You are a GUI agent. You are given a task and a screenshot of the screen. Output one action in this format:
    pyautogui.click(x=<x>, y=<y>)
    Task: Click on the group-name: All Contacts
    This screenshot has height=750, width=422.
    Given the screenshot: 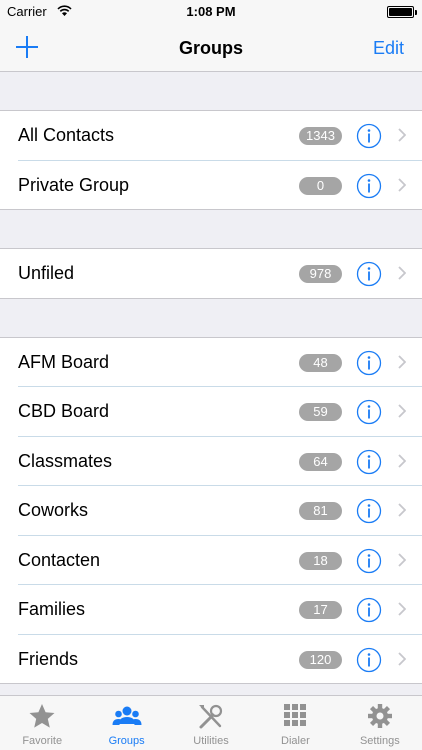 What is the action you would take?
    pyautogui.click(x=66, y=135)
    